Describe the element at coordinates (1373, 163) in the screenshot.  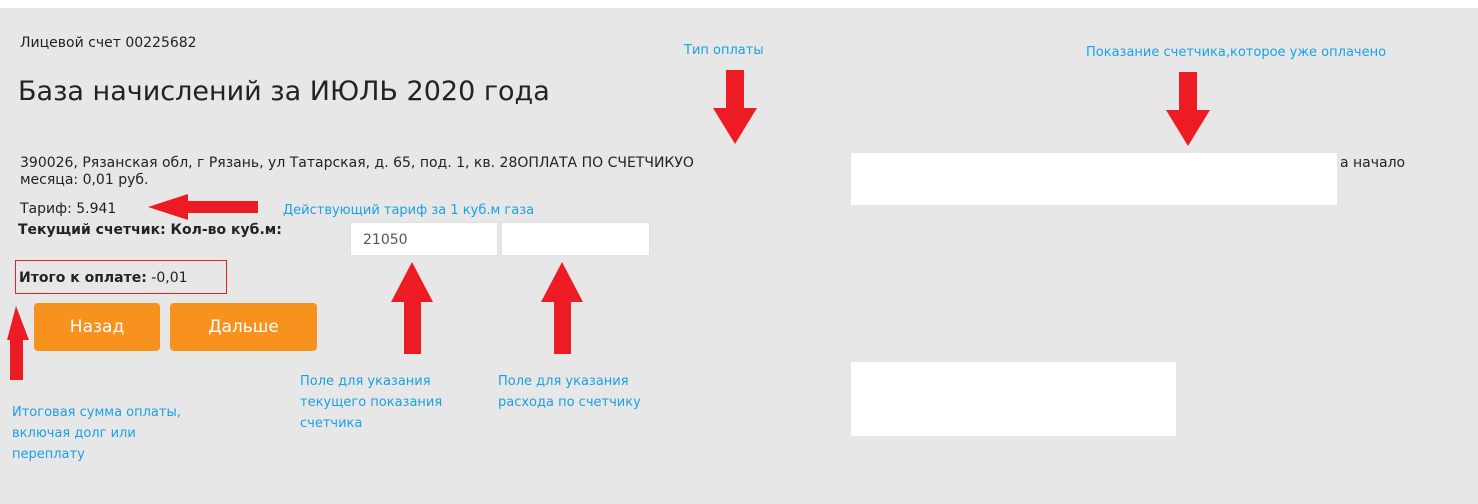
I see `address-line-tail: а начало` at that location.